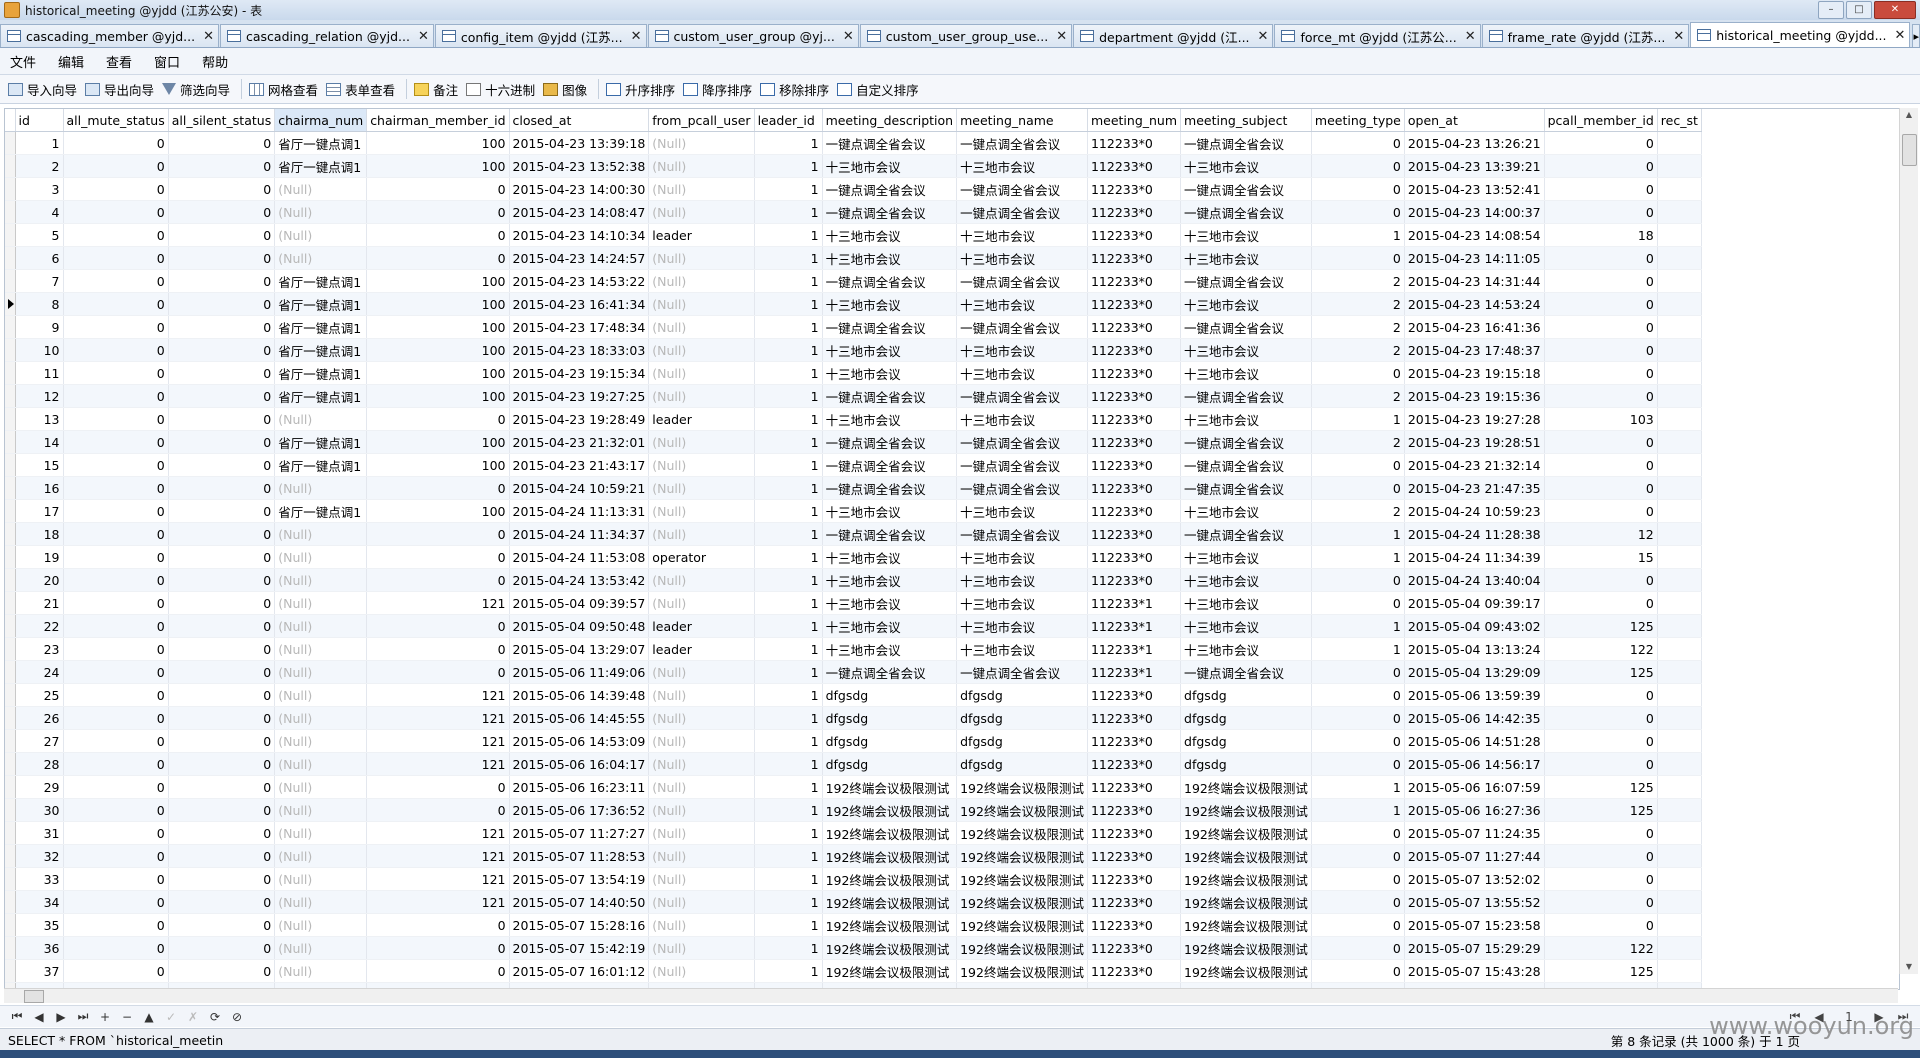 The height and width of the screenshot is (1058, 1920). I want to click on cell-id: 33, so click(39, 879).